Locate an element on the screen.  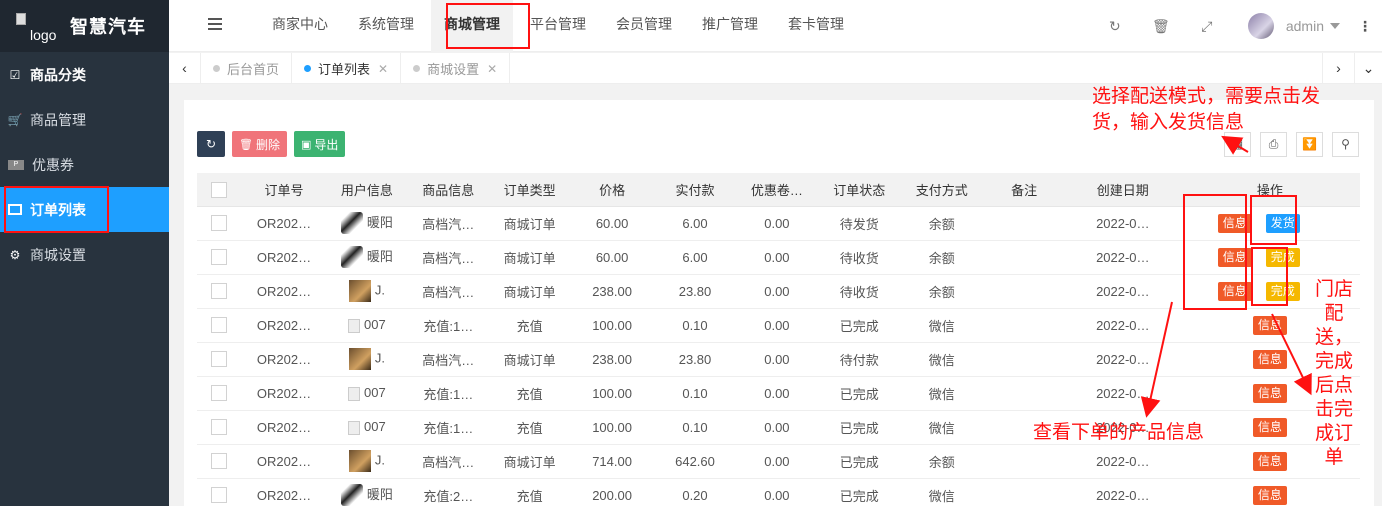
page-tabs-bar: ‹ 后台首页 订单列表 ✕ 商城设置 ✕ › ⌄ is located at coordinates (775, 68).